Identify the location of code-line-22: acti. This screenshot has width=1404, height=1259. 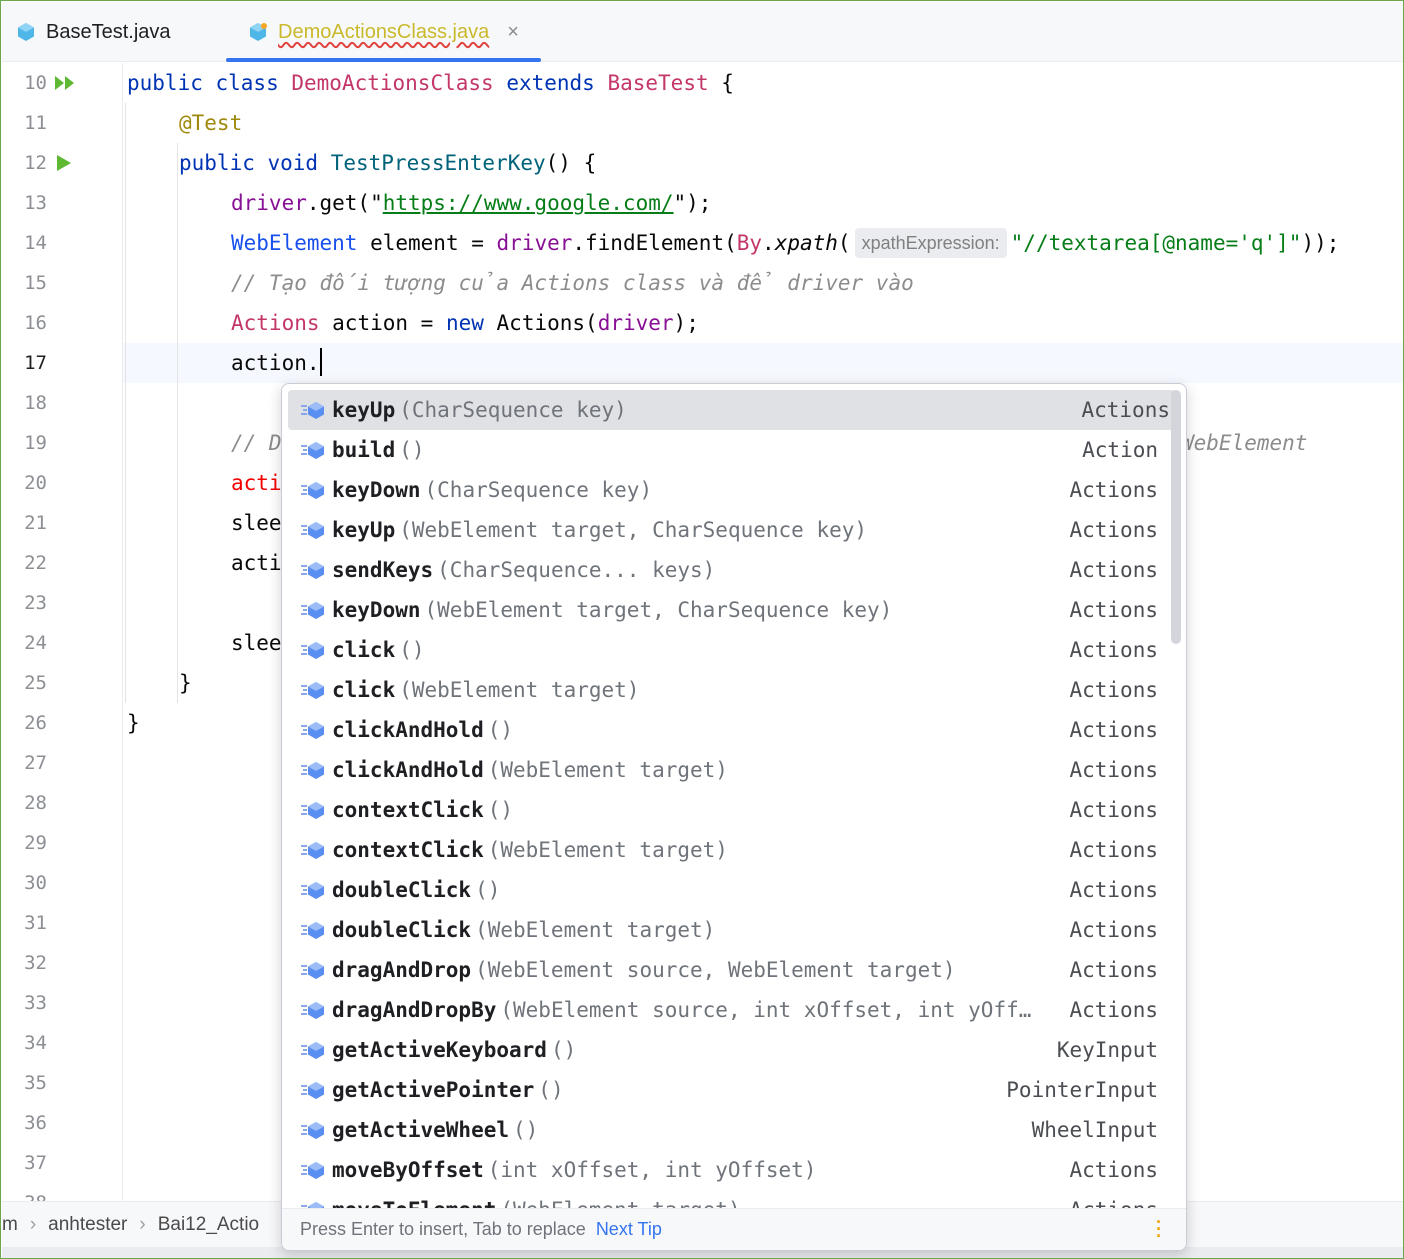
(256, 563).